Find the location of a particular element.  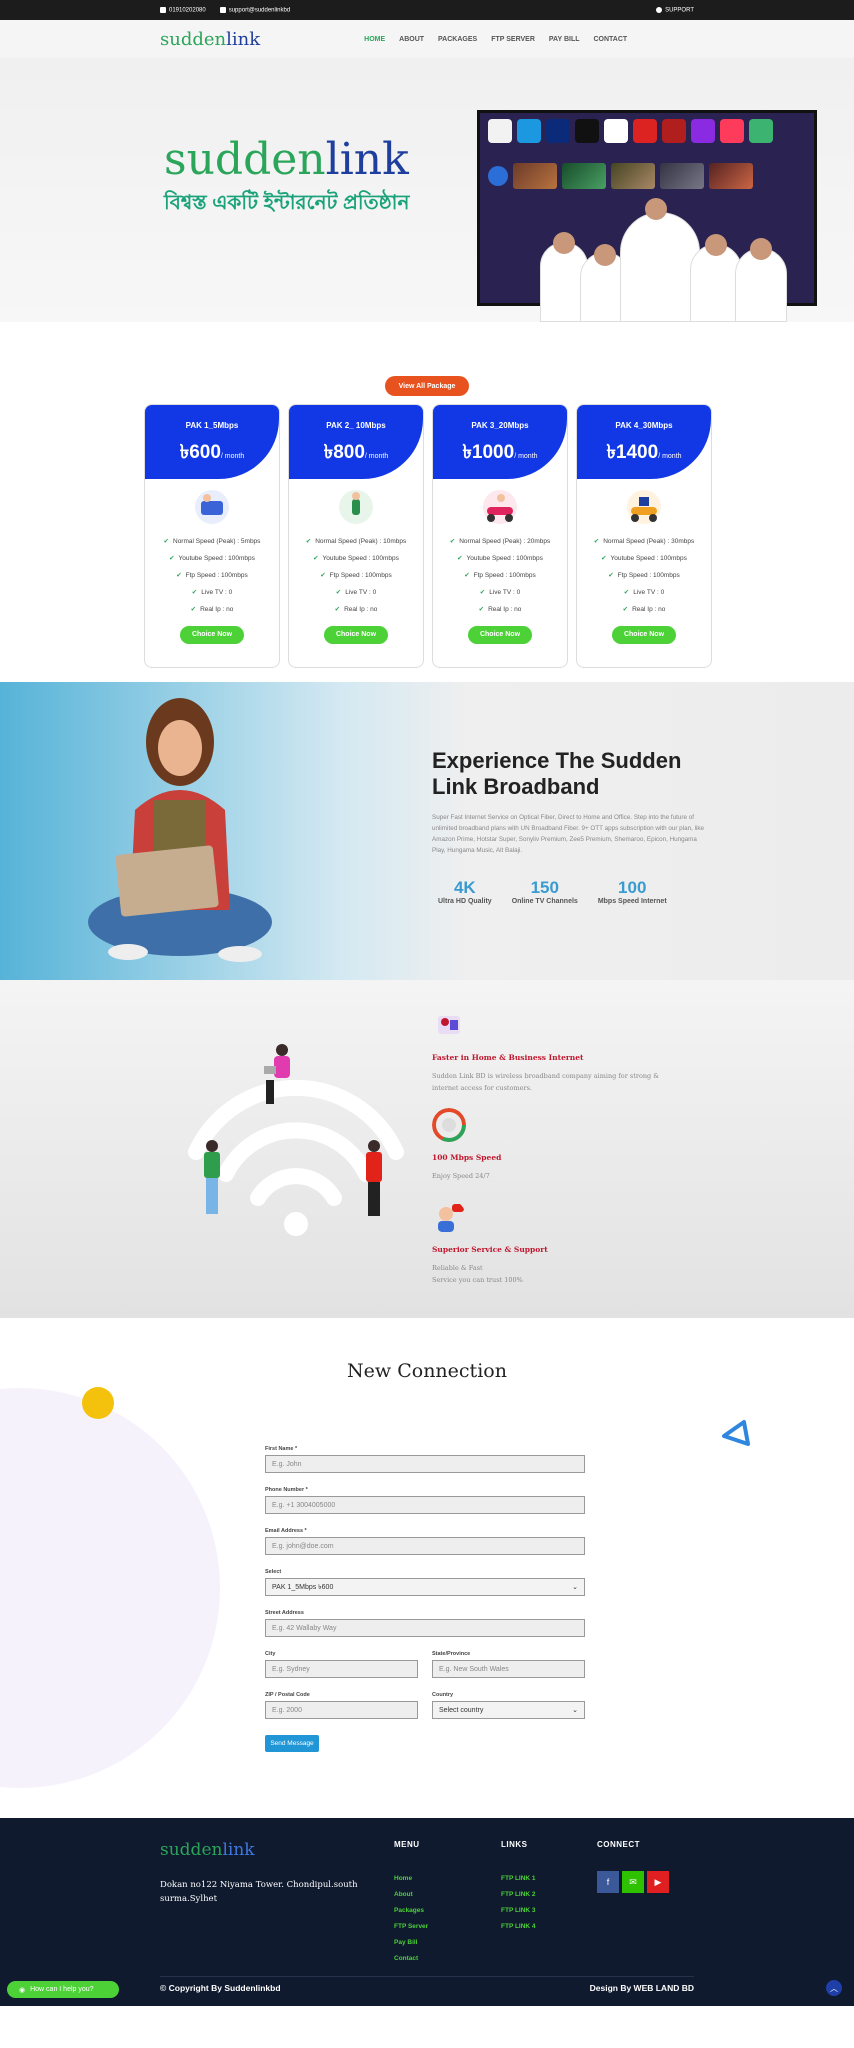

ftp-link-2: FTP LINK 2 is located at coordinates (518, 1895).